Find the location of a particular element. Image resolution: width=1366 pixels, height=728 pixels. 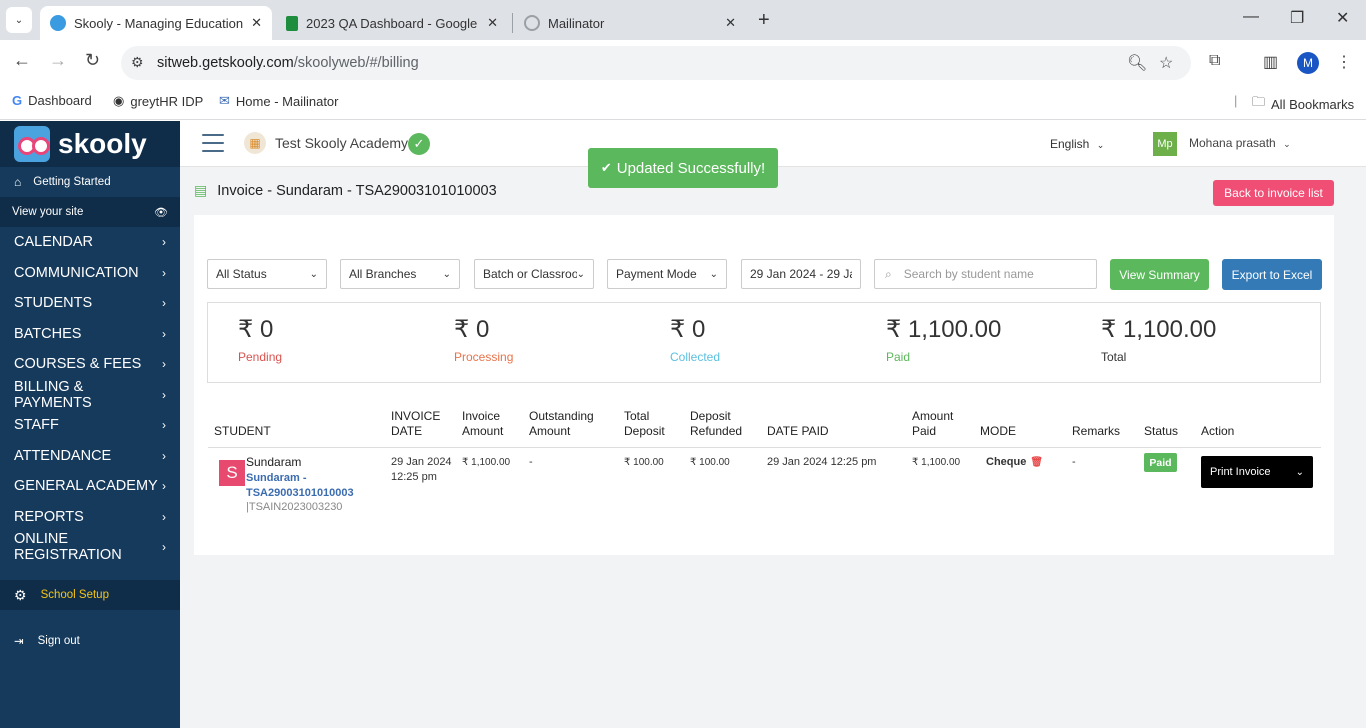

side-panel-icon: ▥ is located at coordinates (1270, 62).